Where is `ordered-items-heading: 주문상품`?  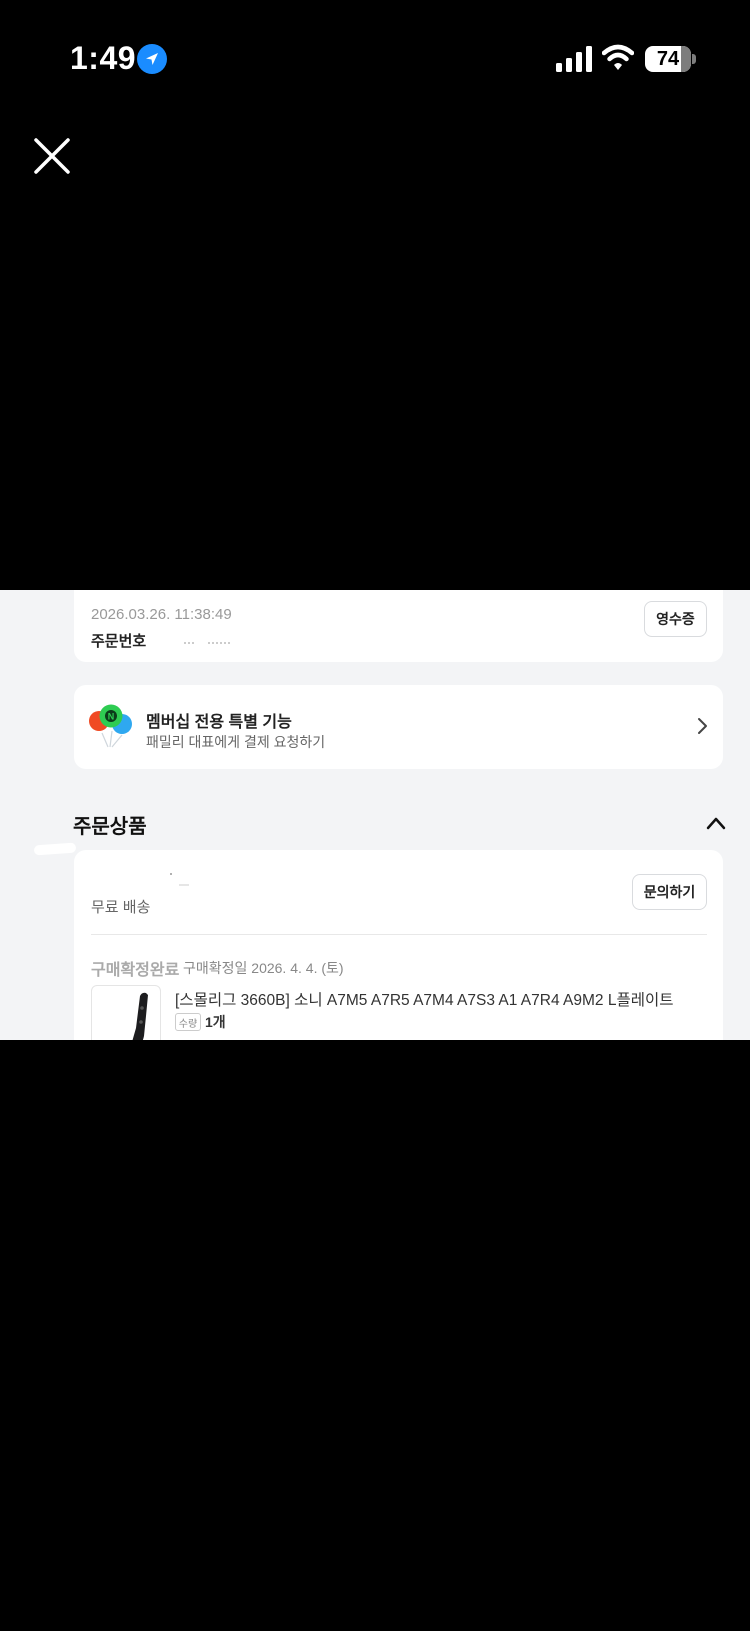 ordered-items-heading: 주문상품 is located at coordinates (110, 827).